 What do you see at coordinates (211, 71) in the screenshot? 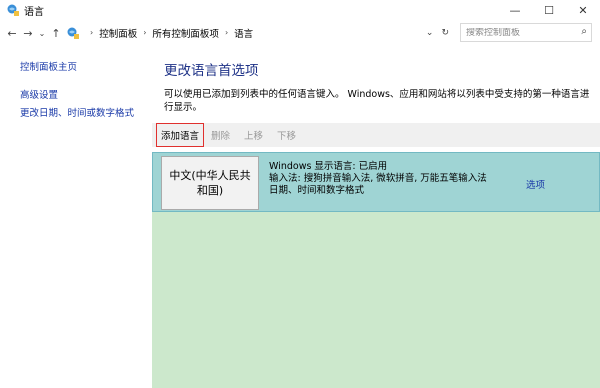
I see `page-title: 更改语言首选项` at bounding box center [211, 71].